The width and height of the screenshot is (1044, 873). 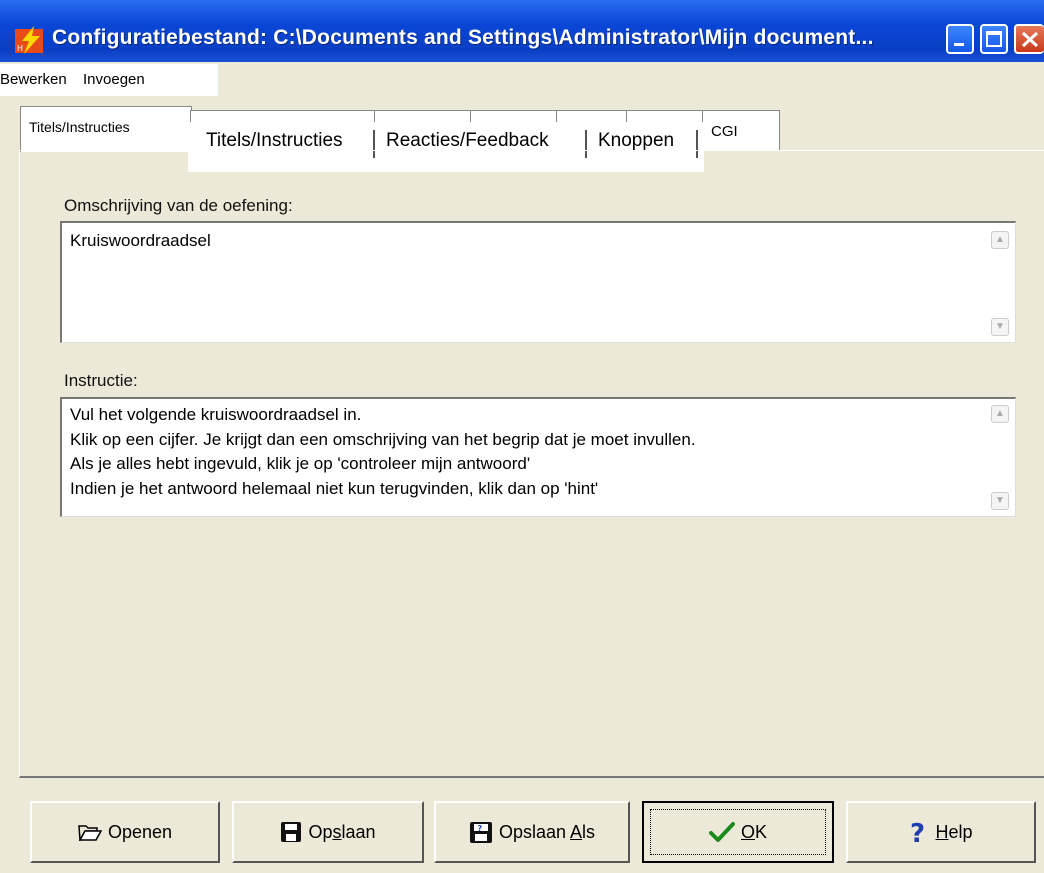 I want to click on save-button: Opslaan, so click(x=328, y=832).